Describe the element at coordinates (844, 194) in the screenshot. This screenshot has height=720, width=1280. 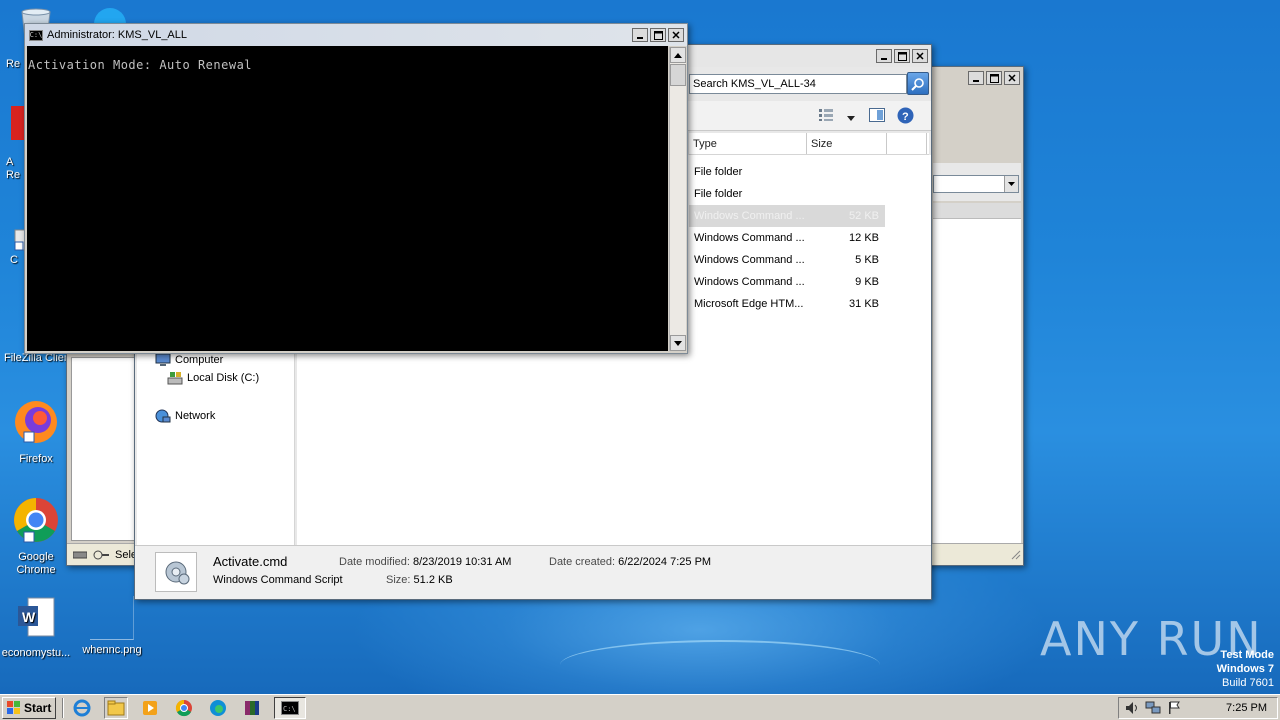
I see `file-size` at that location.